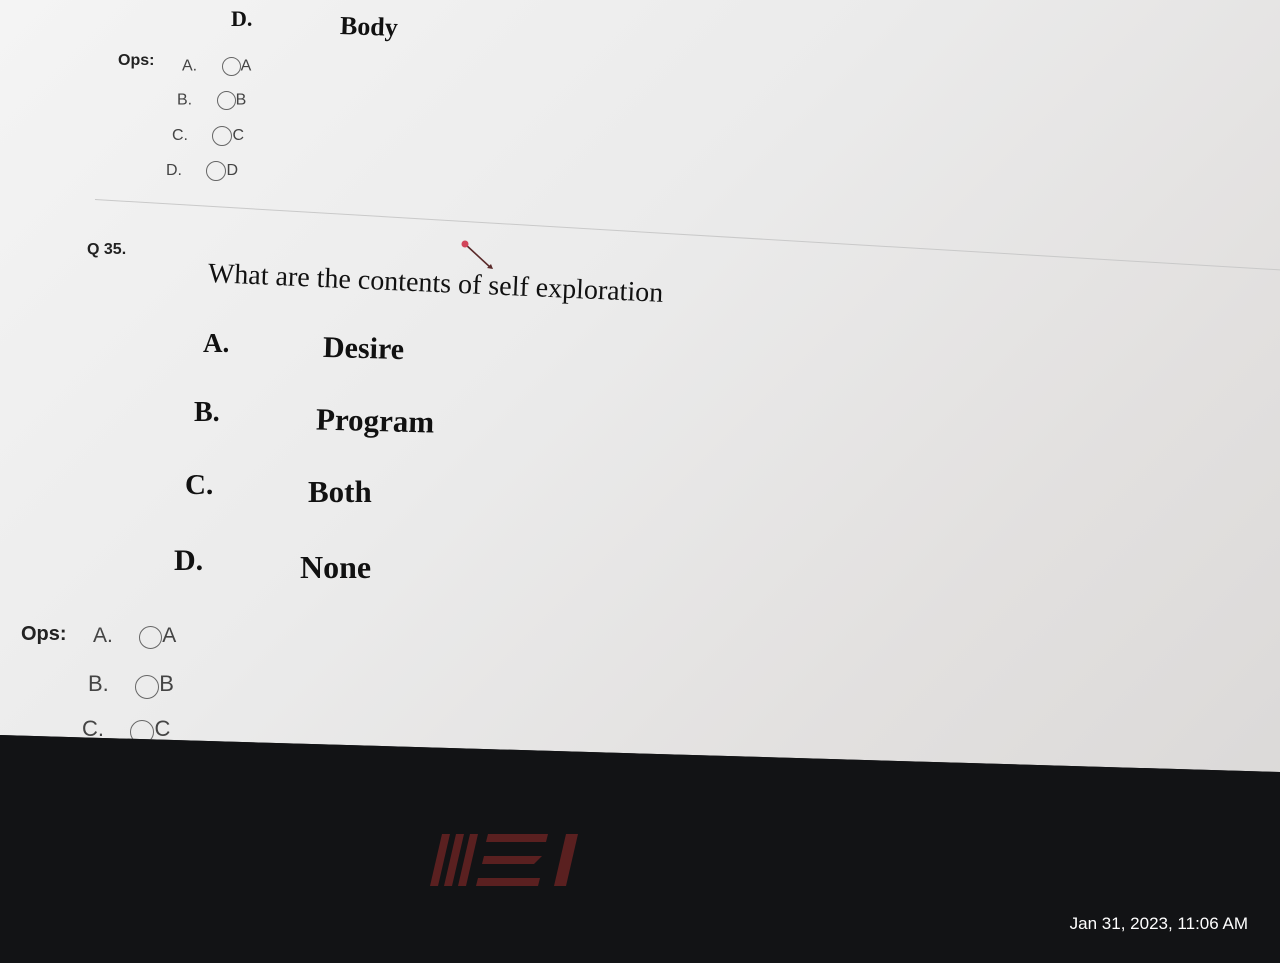 This screenshot has height=963, width=1280. What do you see at coordinates (336, 567) in the screenshot?
I see `option-d-text: None` at bounding box center [336, 567].